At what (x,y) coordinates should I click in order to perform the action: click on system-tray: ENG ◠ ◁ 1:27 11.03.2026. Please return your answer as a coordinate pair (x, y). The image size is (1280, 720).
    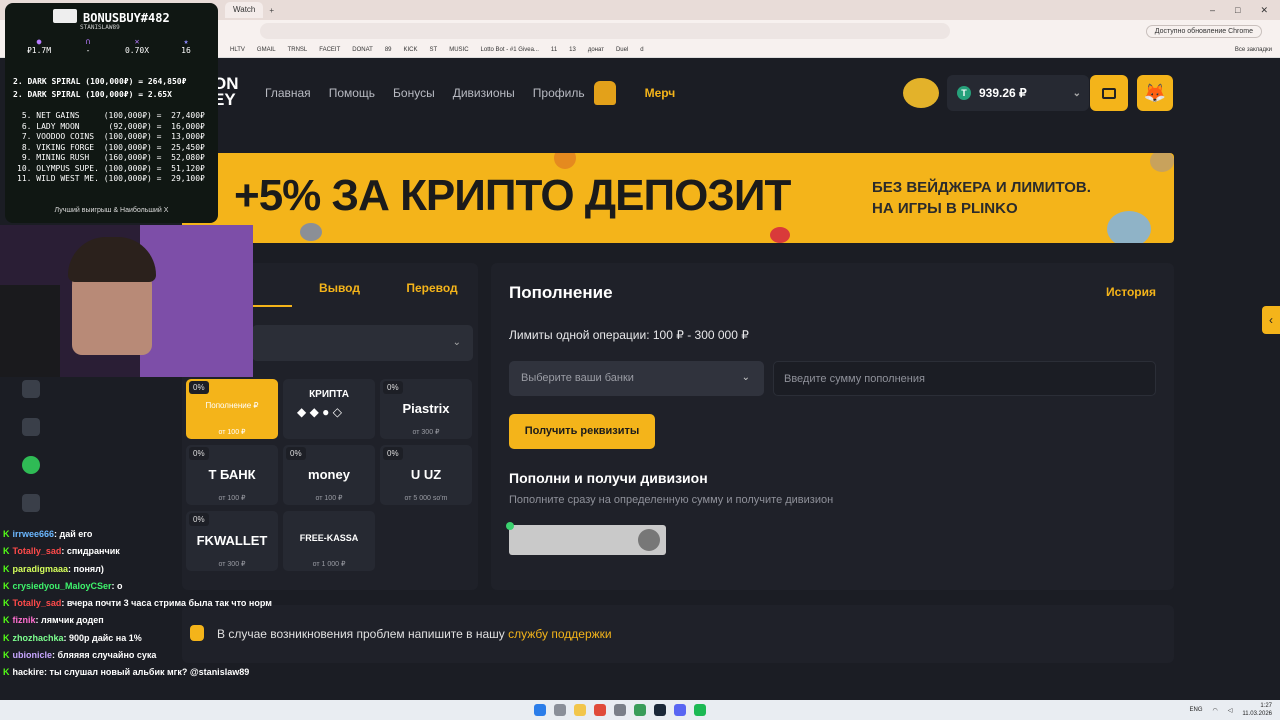
    Looking at the image, I should click on (1231, 710).